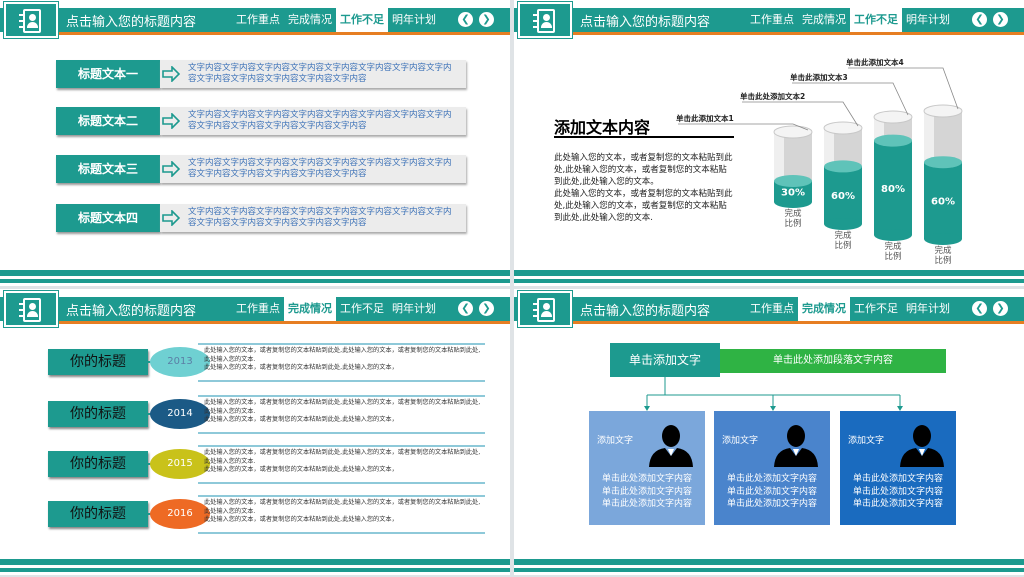  I want to click on org-head: 单击添加文字, so click(665, 360).